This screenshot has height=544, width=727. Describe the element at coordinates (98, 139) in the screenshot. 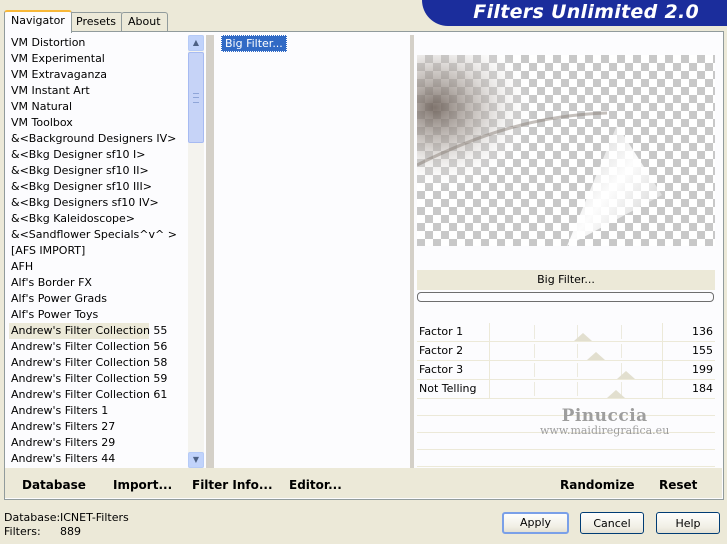

I see `category-item: &<Background Designers IV>` at that location.